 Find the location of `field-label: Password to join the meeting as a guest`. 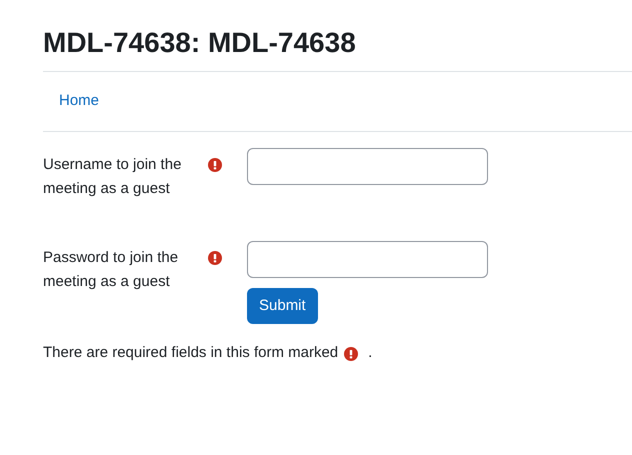

field-label: Password to join the meeting as a guest is located at coordinates (111, 270).